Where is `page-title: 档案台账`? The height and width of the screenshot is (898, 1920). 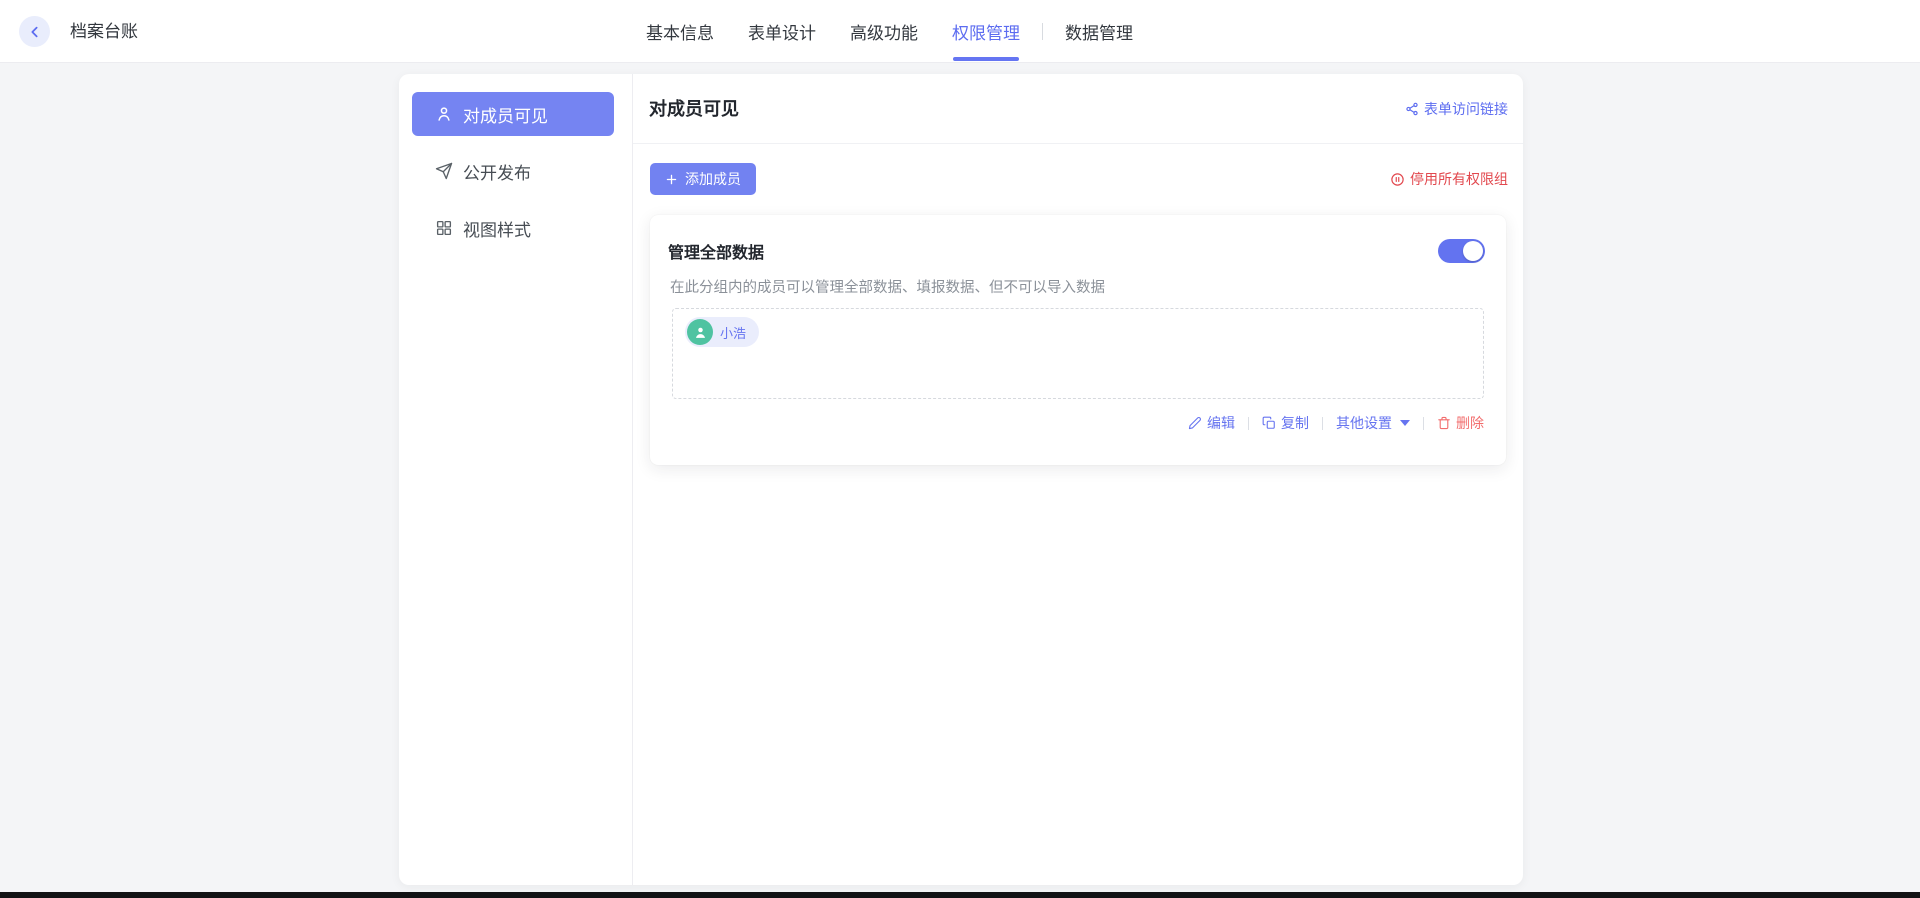
page-title: 档案台账 is located at coordinates (104, 31).